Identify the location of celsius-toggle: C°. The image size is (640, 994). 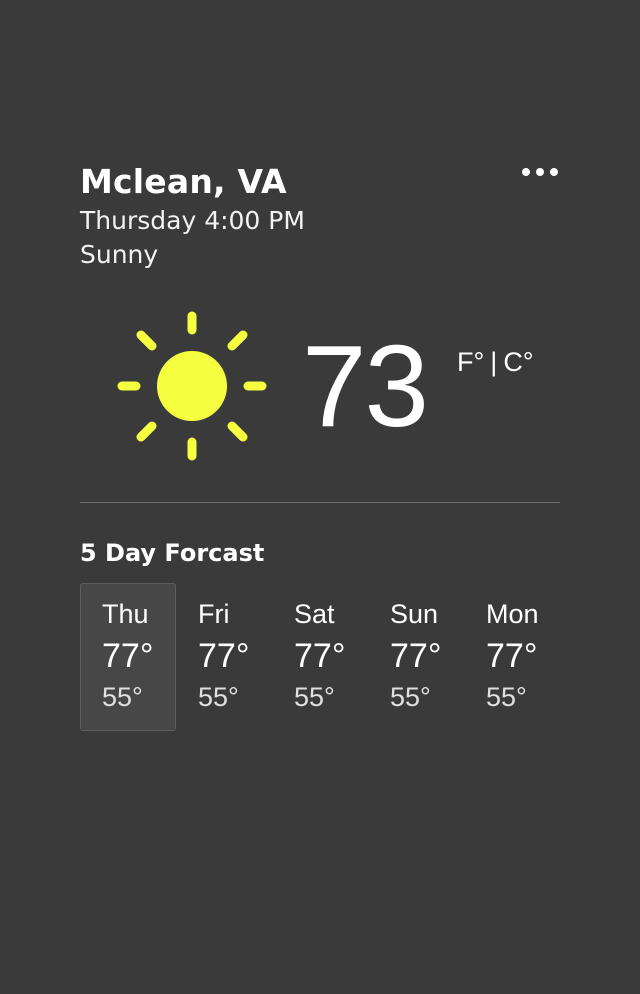
(518, 362).